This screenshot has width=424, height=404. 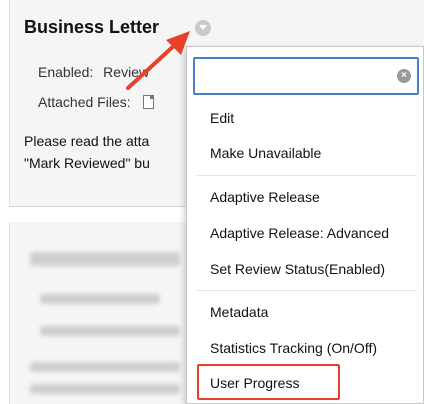 What do you see at coordinates (126, 72) in the screenshot?
I see `enabled-value: Review` at bounding box center [126, 72].